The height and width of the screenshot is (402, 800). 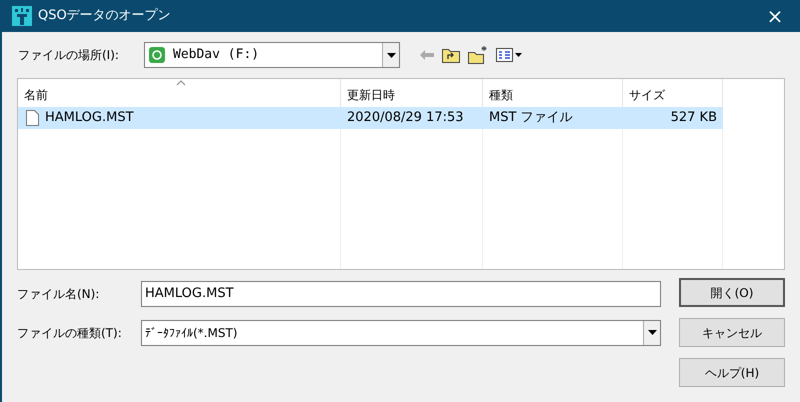 I want to click on network-drive-icon, so click(x=157, y=55).